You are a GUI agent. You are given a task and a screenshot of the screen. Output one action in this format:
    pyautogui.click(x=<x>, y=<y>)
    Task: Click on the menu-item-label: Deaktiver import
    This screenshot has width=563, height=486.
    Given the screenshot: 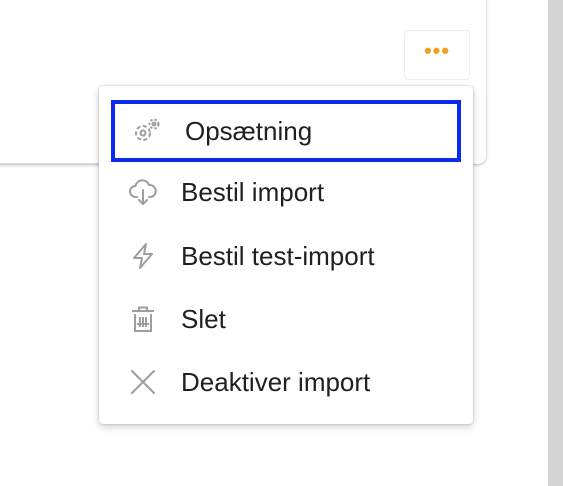 What is the action you would take?
    pyautogui.click(x=276, y=381)
    